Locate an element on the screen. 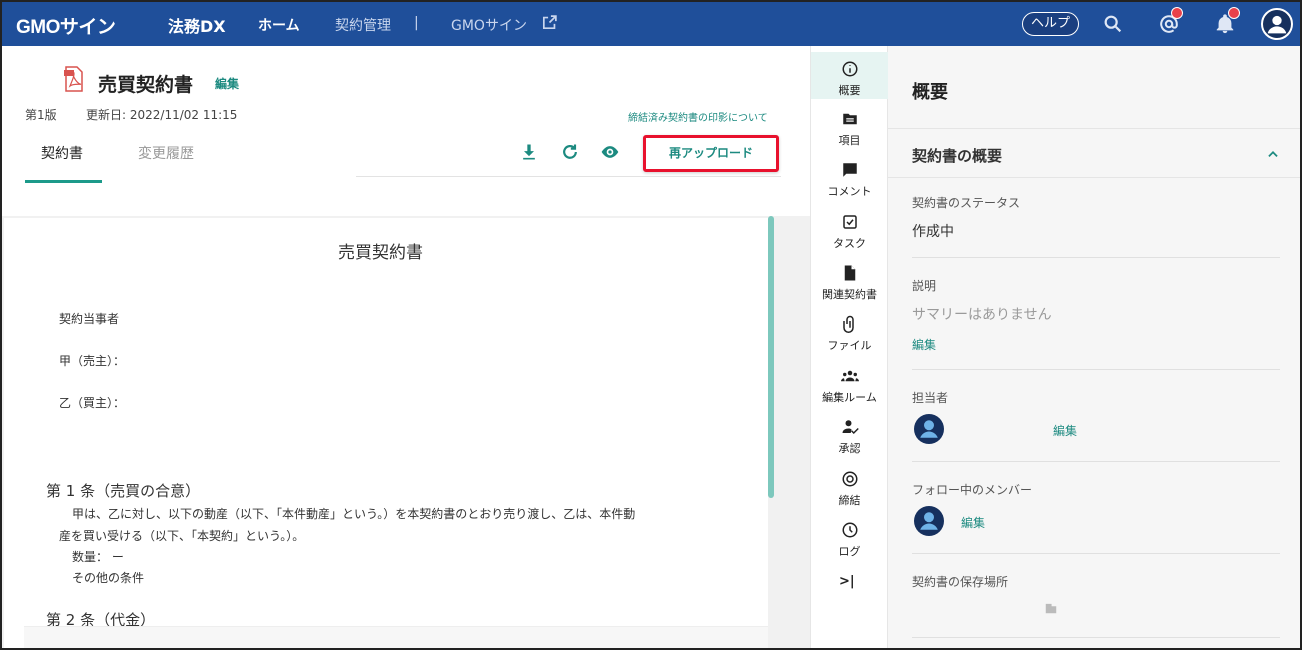 This screenshot has height=650, width=1302. rail-item-related-contracts: 関連契約書 is located at coordinates (849, 281).